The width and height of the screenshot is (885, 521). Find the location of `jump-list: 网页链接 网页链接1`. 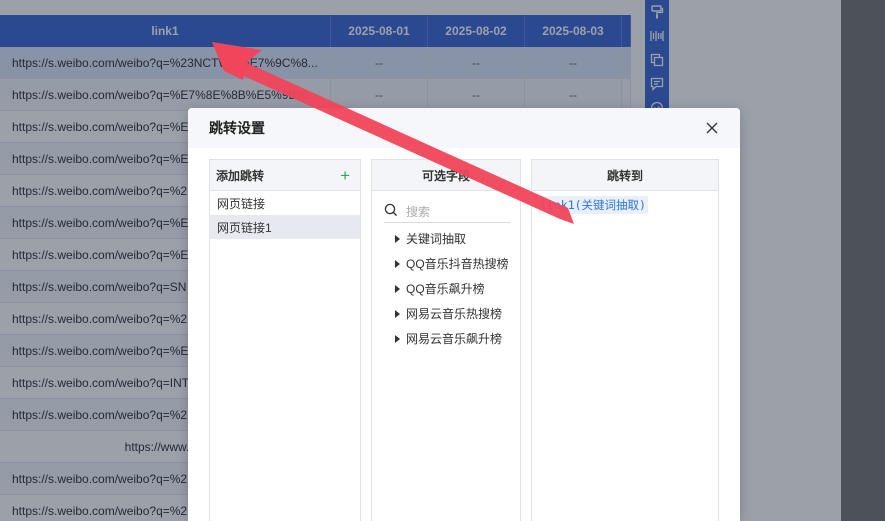

jump-list: 网页链接 网页链接1 is located at coordinates (285, 215).